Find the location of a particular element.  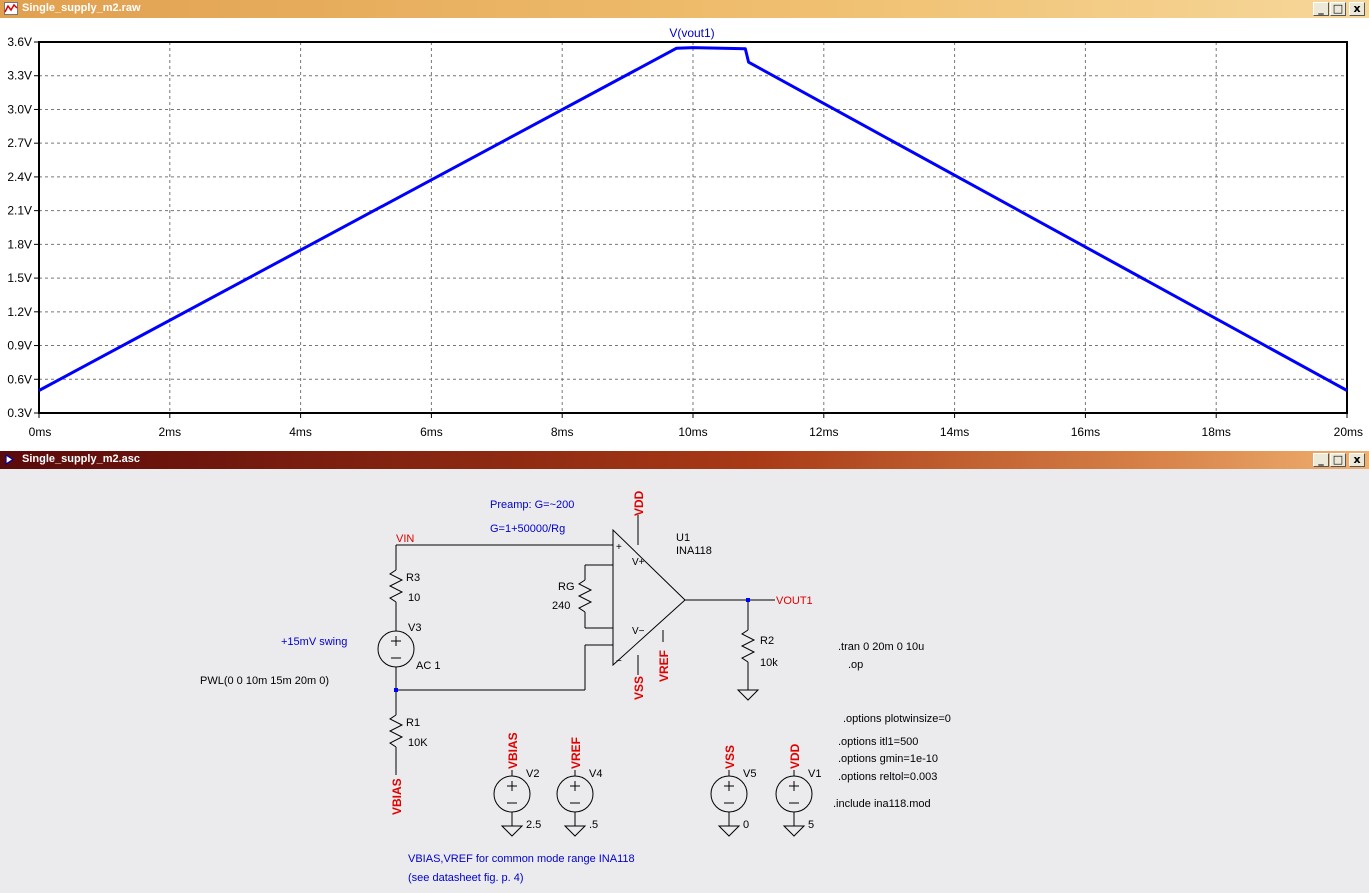

y-tick-label: 2.1V is located at coordinates (19, 211).